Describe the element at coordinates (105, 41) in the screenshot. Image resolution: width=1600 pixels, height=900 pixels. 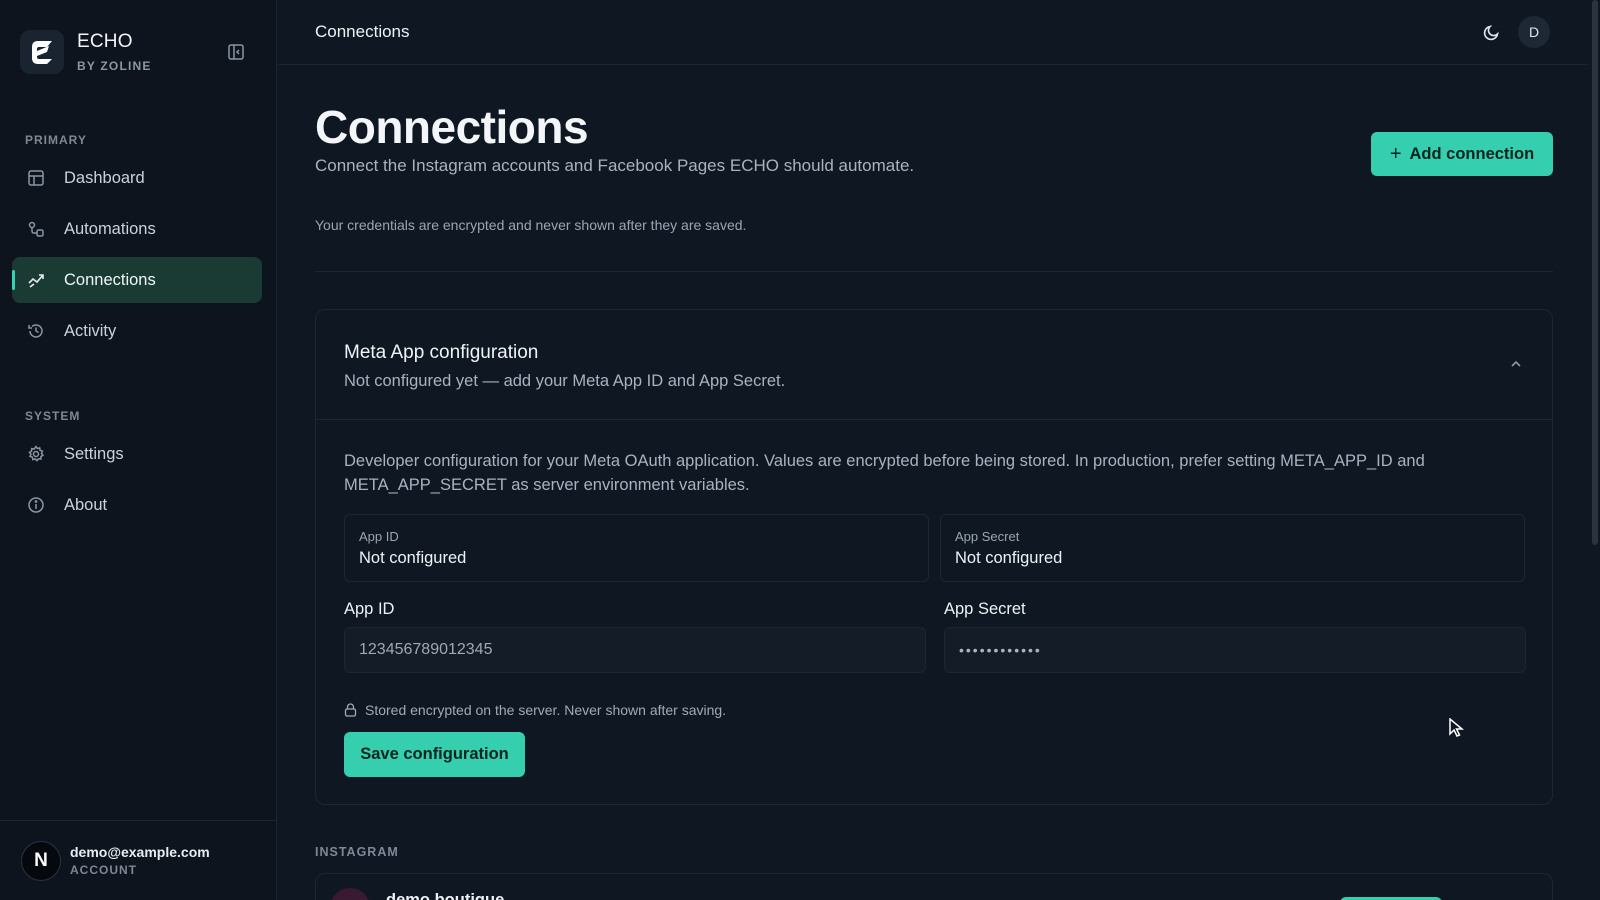
I see `brand-name: ECHO` at that location.